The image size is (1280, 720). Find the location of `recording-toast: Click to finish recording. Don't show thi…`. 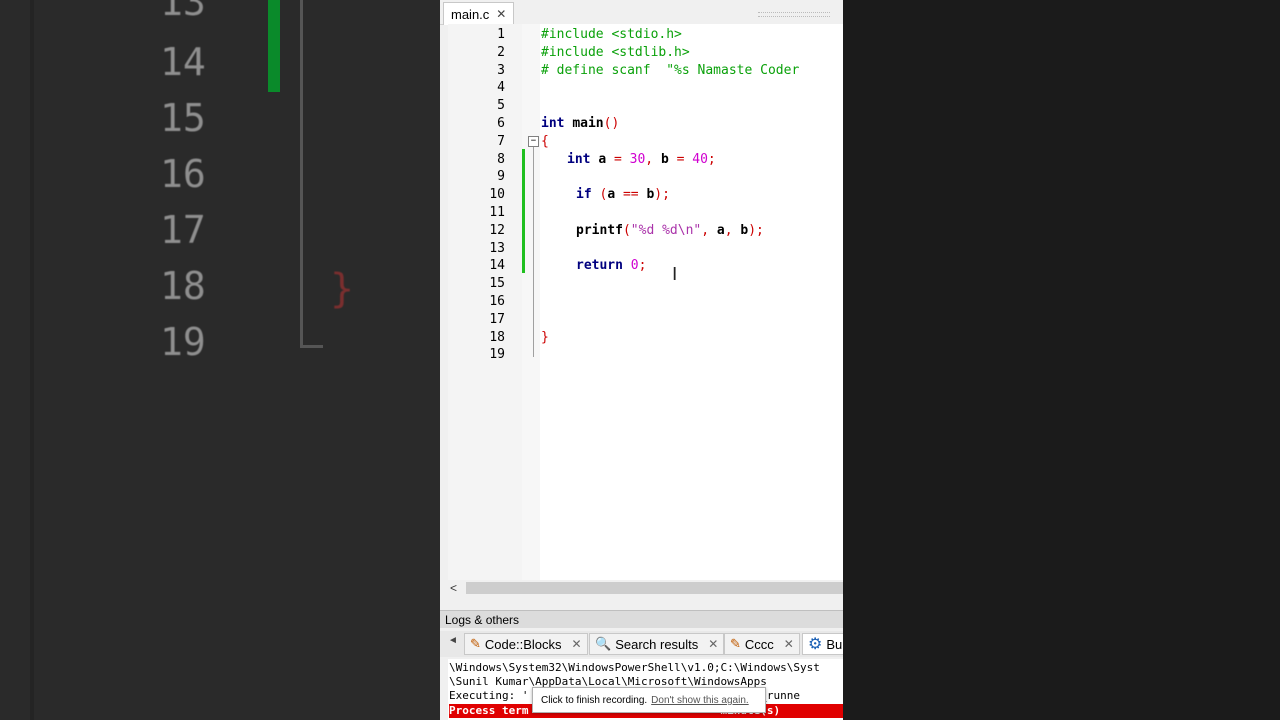

recording-toast: Click to finish recording. Don't show thi… is located at coordinates (649, 700).